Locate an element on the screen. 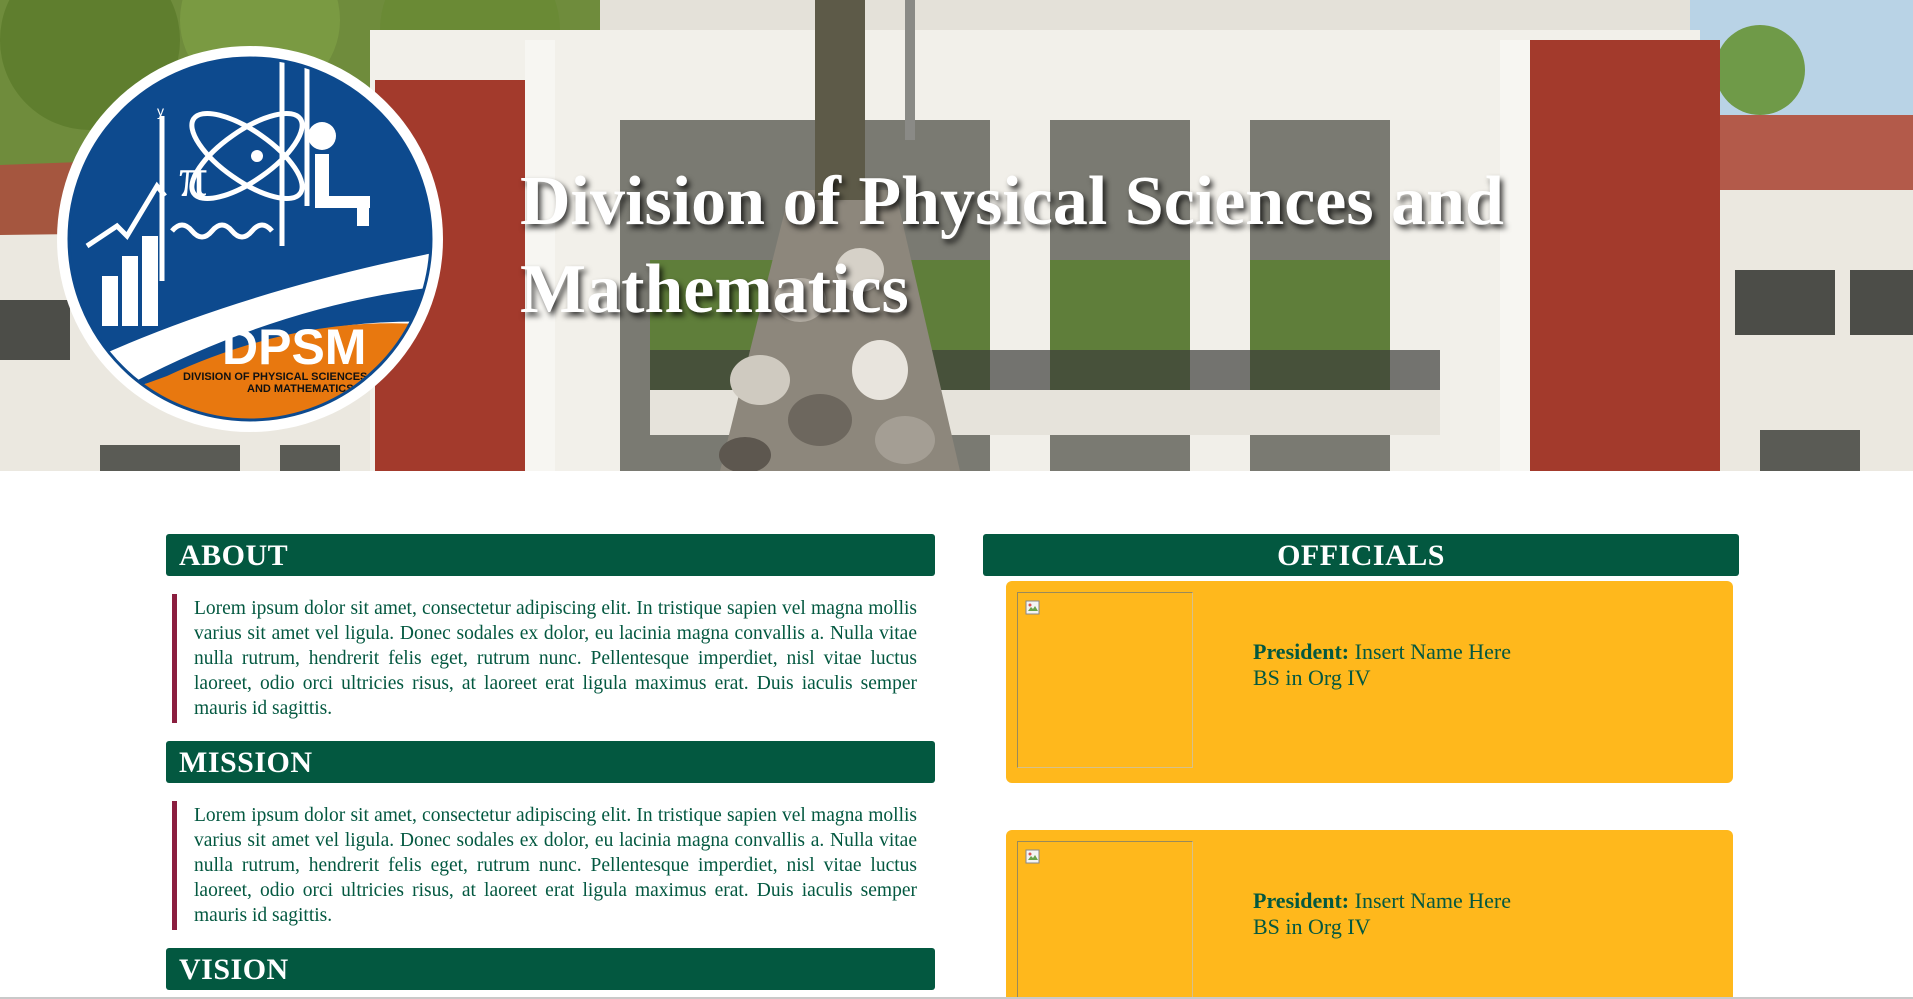 The height and width of the screenshot is (999, 1913). vision-section: VISION is located at coordinates (550, 969).